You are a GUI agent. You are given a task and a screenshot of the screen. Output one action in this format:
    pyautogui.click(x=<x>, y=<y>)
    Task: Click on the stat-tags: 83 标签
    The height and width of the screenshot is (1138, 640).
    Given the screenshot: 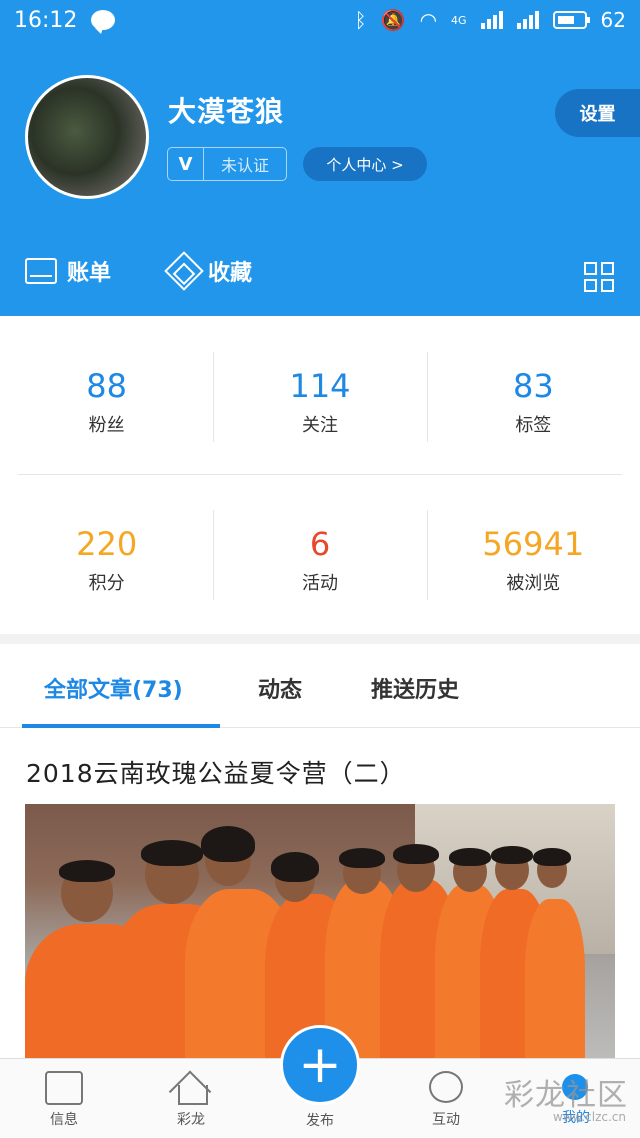 What is the action you would take?
    pyautogui.click(x=533, y=402)
    